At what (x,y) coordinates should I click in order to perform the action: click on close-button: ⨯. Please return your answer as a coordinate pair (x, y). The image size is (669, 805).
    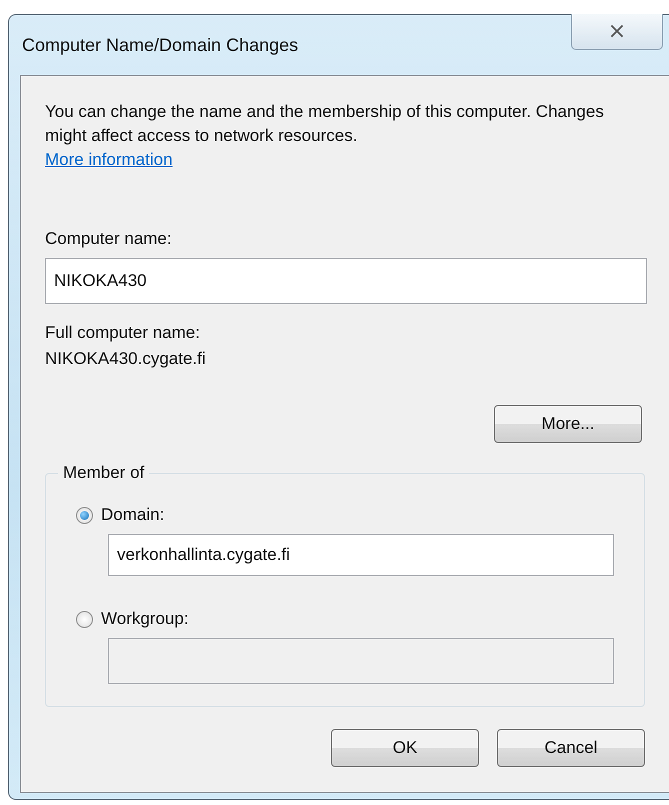
    Looking at the image, I should click on (617, 32).